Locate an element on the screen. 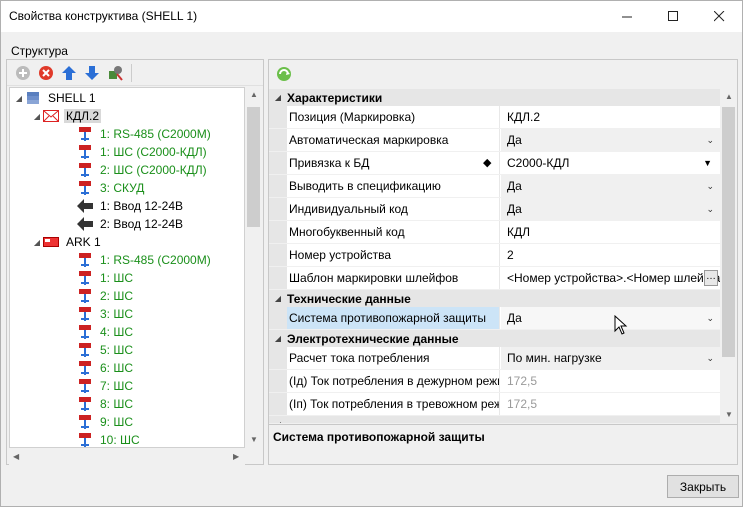 Image resolution: width=743 pixels, height=507 pixels. tree-node-loop: 1: ШС is located at coordinates (105, 278).